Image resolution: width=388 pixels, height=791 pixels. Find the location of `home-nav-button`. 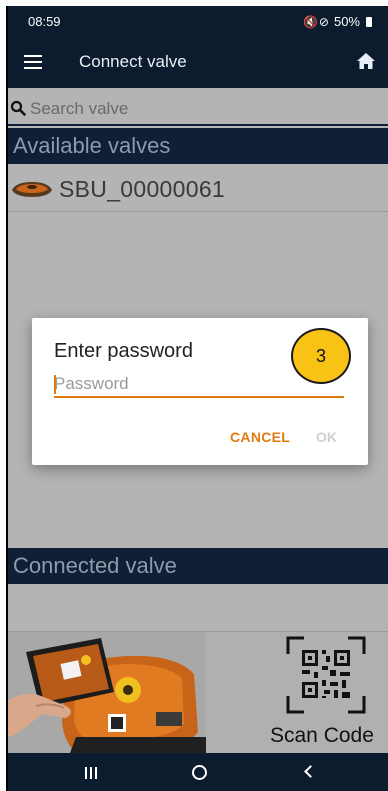

home-nav-button is located at coordinates (201, 772).